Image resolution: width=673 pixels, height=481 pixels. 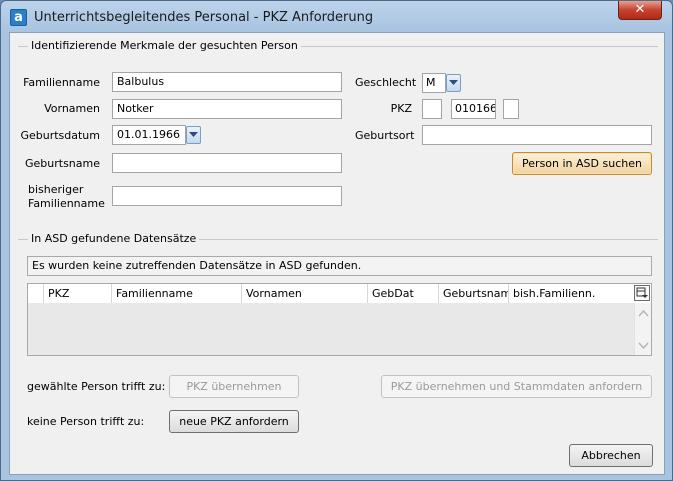 What do you see at coordinates (227, 109) in the screenshot?
I see `vornamen-input: Notker` at bounding box center [227, 109].